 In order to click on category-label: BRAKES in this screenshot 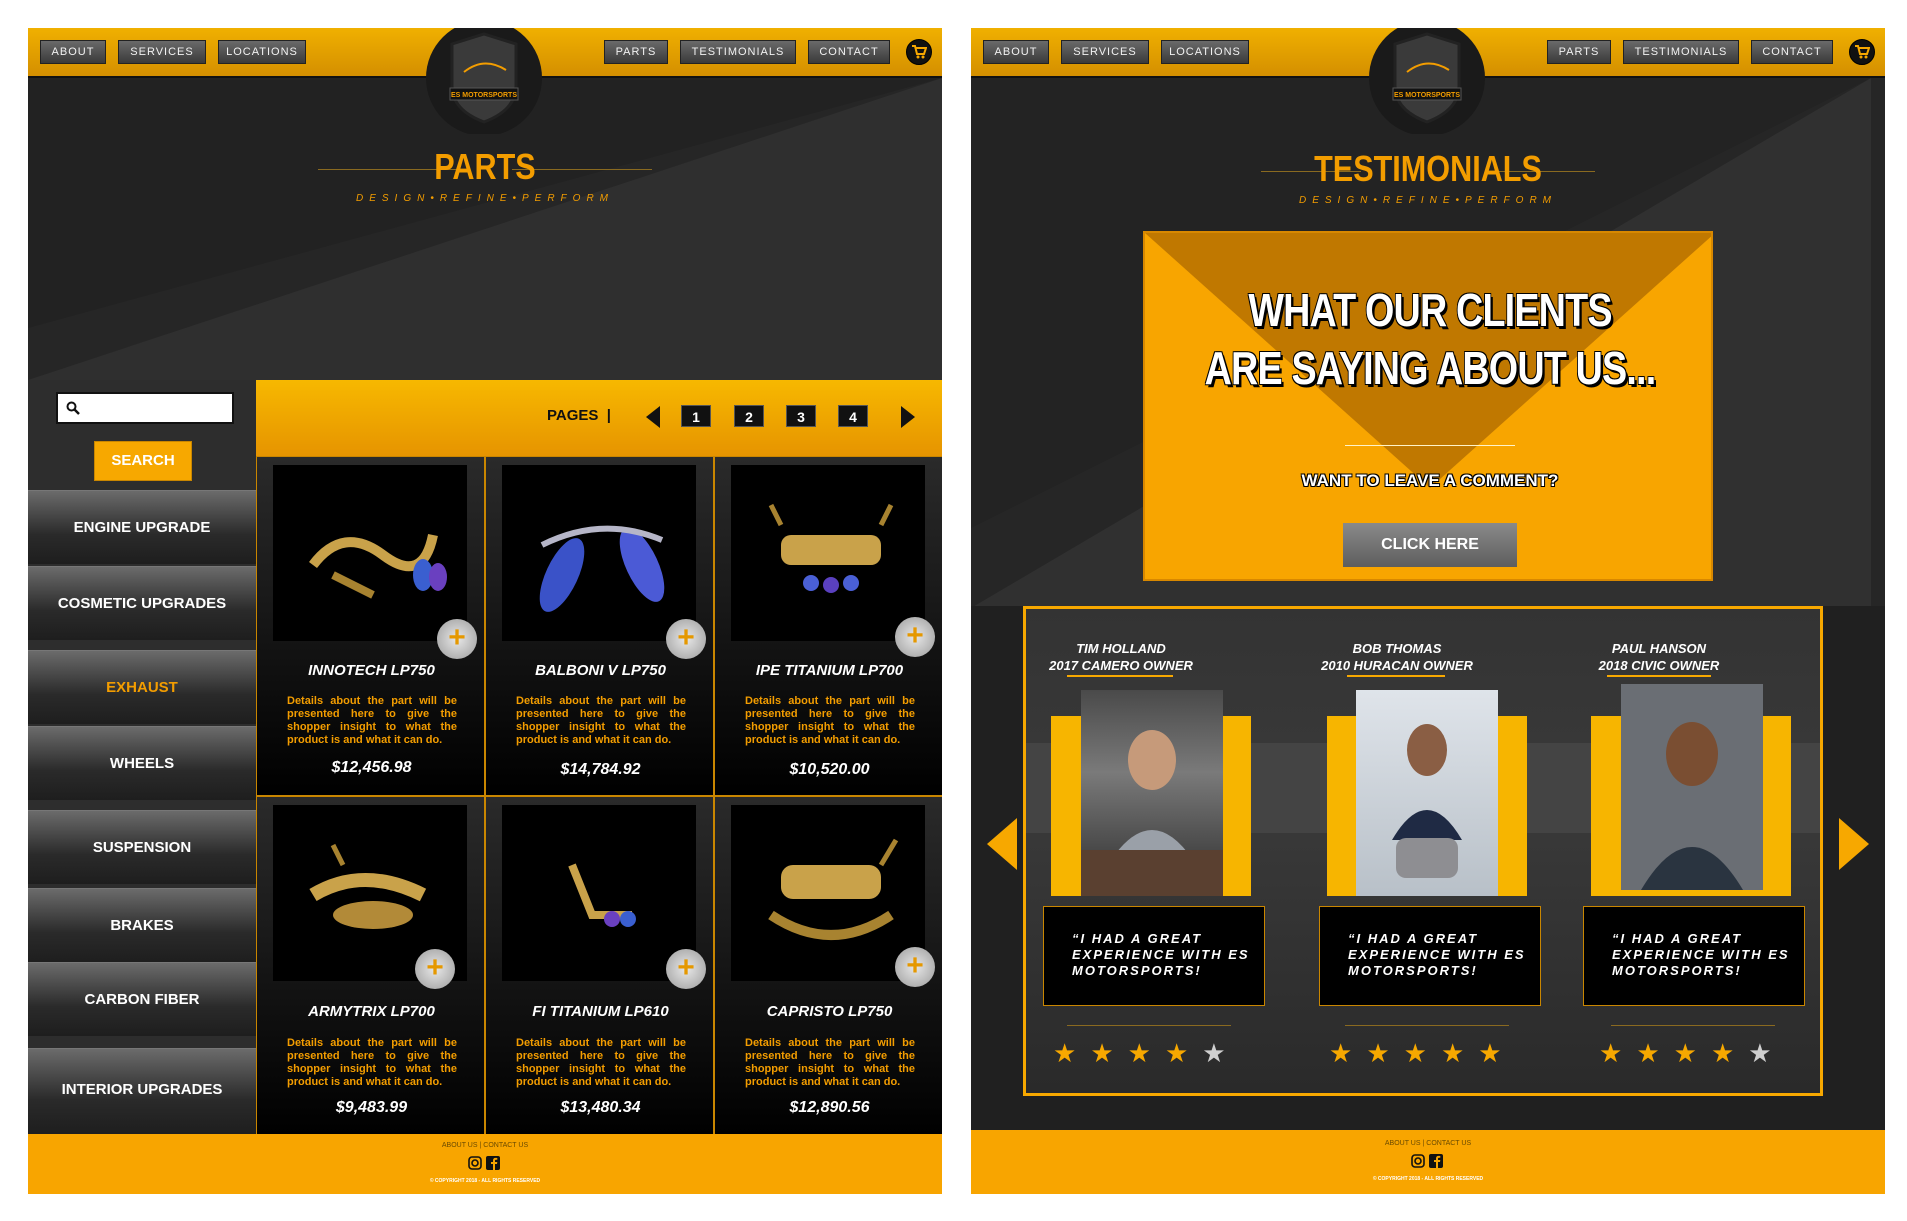, I will do `click(142, 925)`.